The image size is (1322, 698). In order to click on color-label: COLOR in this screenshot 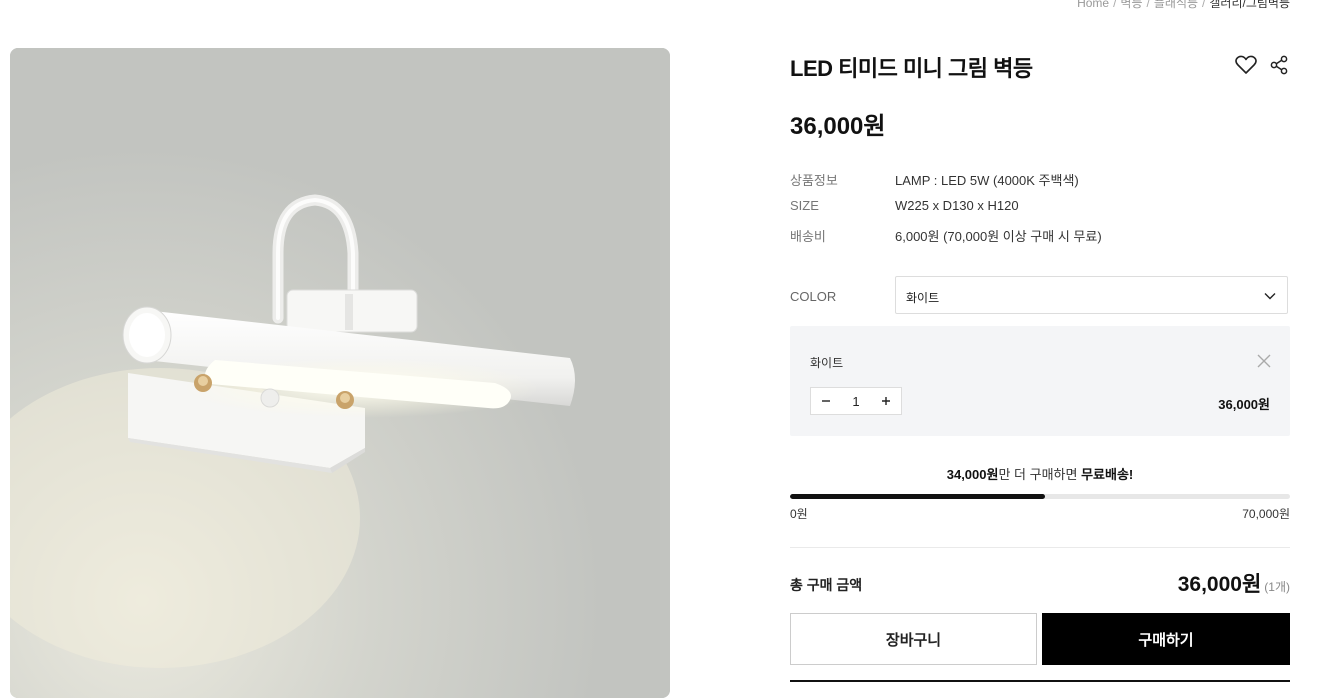, I will do `click(813, 296)`.